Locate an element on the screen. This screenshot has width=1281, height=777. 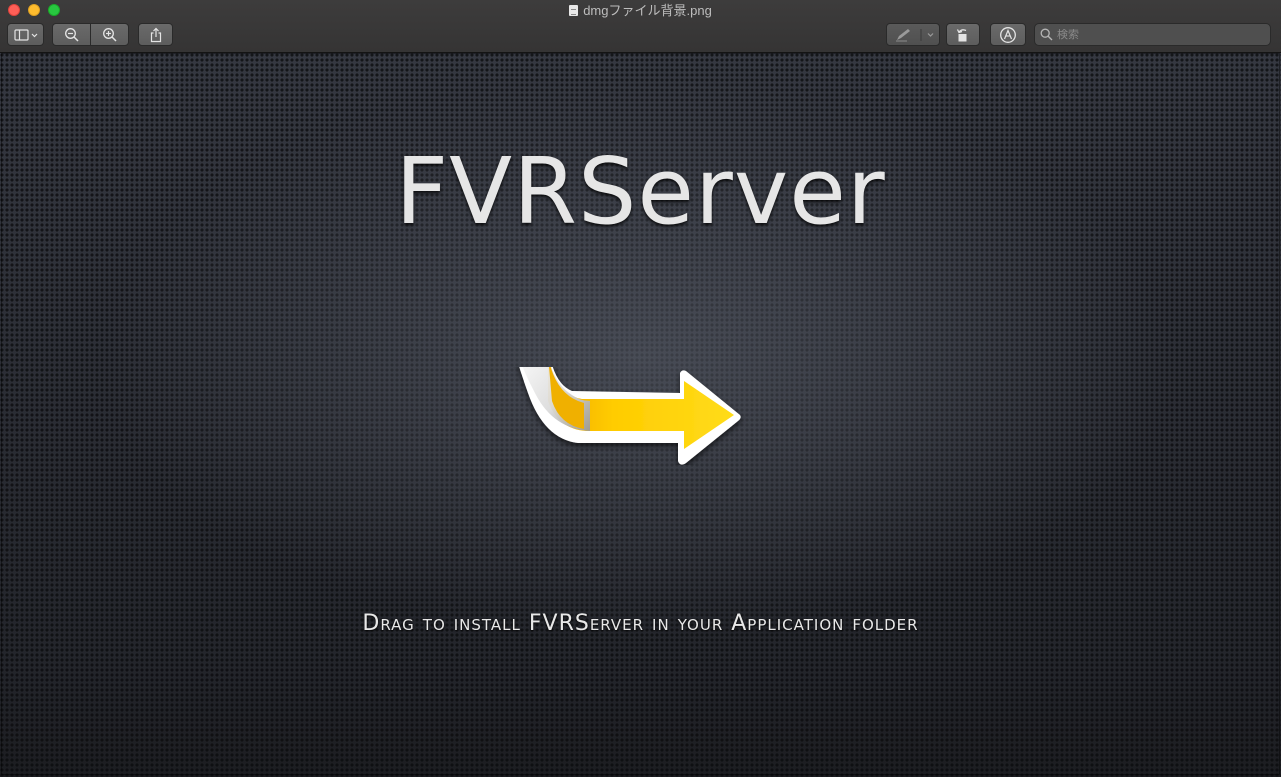
sidebar-icon is located at coordinates (25, 34).